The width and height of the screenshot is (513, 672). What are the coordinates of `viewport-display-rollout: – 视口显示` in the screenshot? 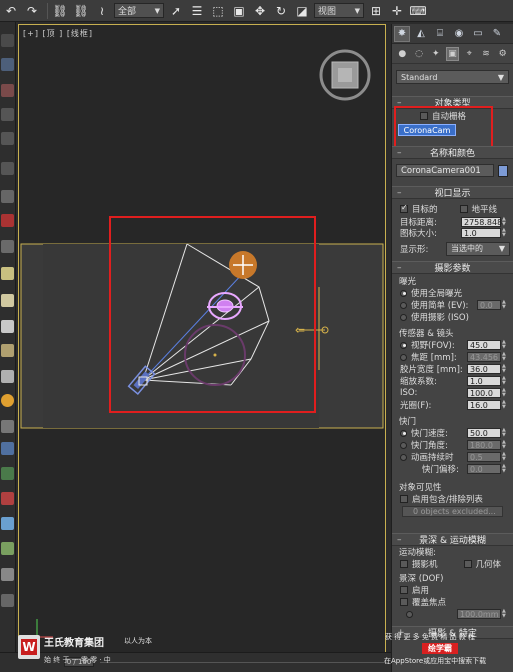 It's located at (452, 192).